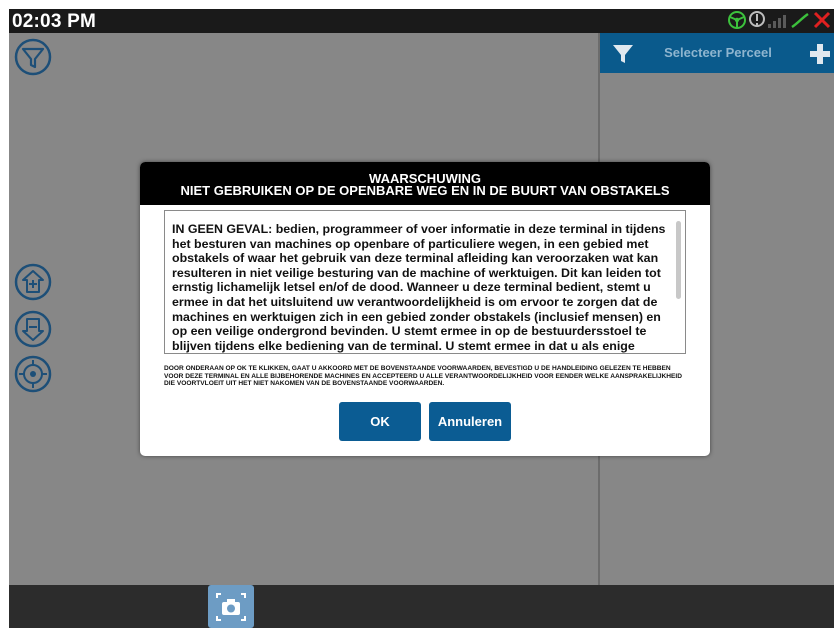 This screenshot has height=628, width=834. Describe the element at coordinates (678, 260) in the screenshot. I see `scrollbar` at that location.